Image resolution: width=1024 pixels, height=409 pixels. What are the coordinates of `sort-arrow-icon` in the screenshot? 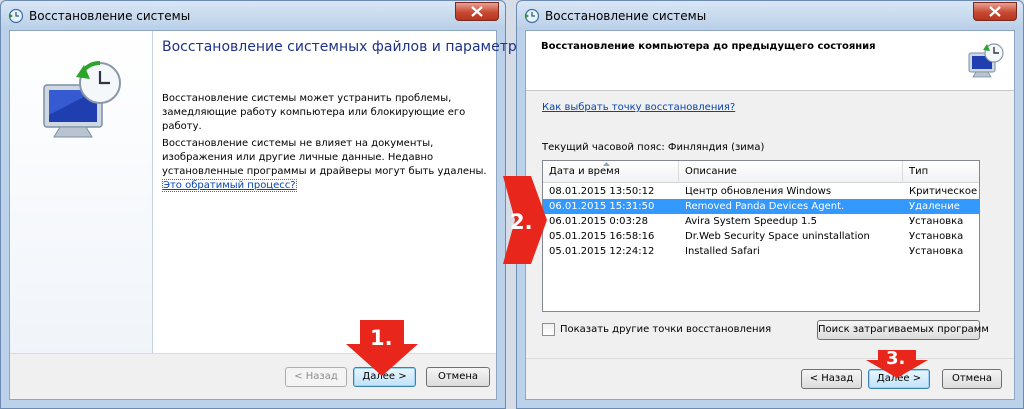 It's located at (606, 164).